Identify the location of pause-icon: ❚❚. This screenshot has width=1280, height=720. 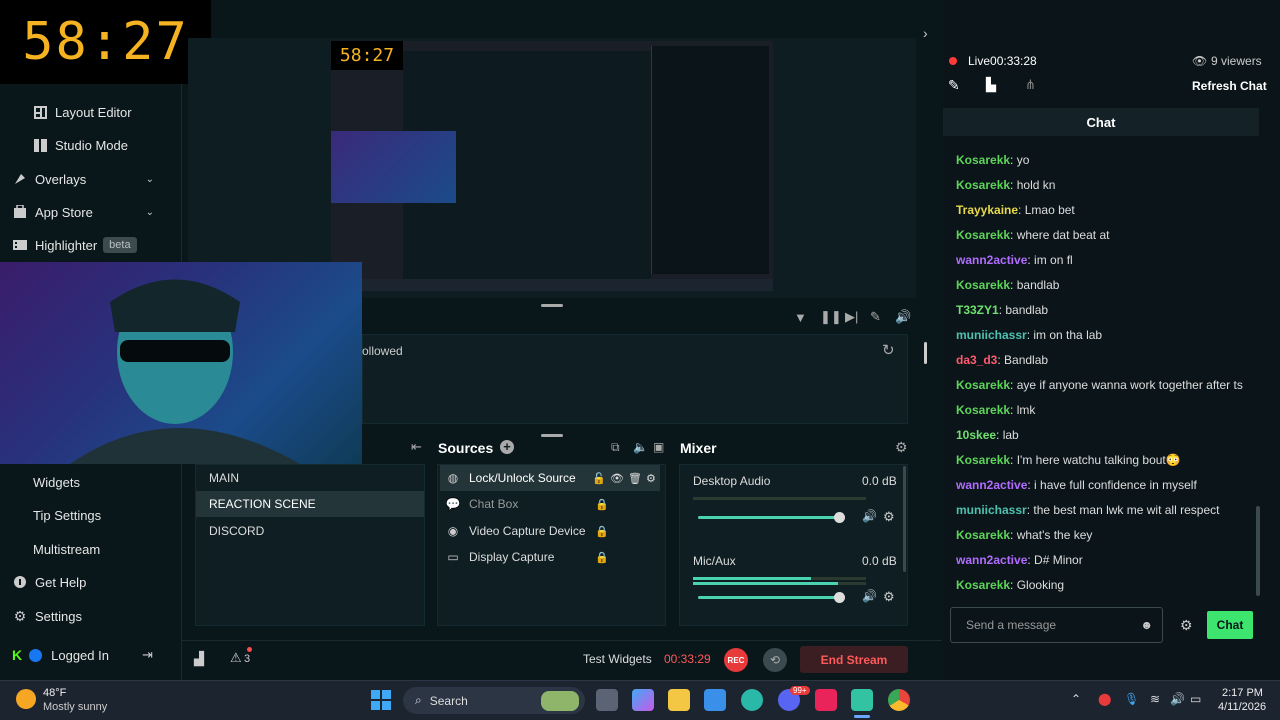
(831, 317).